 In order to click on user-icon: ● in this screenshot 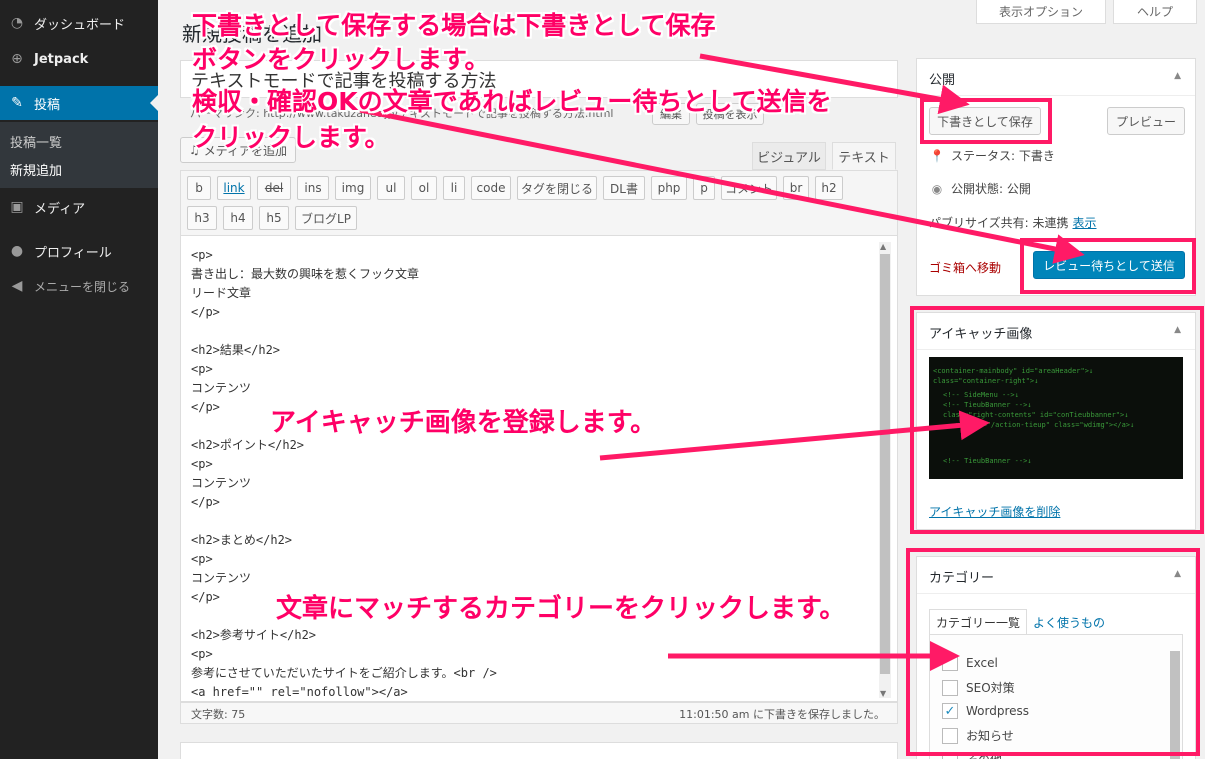, I will do `click(17, 251)`.